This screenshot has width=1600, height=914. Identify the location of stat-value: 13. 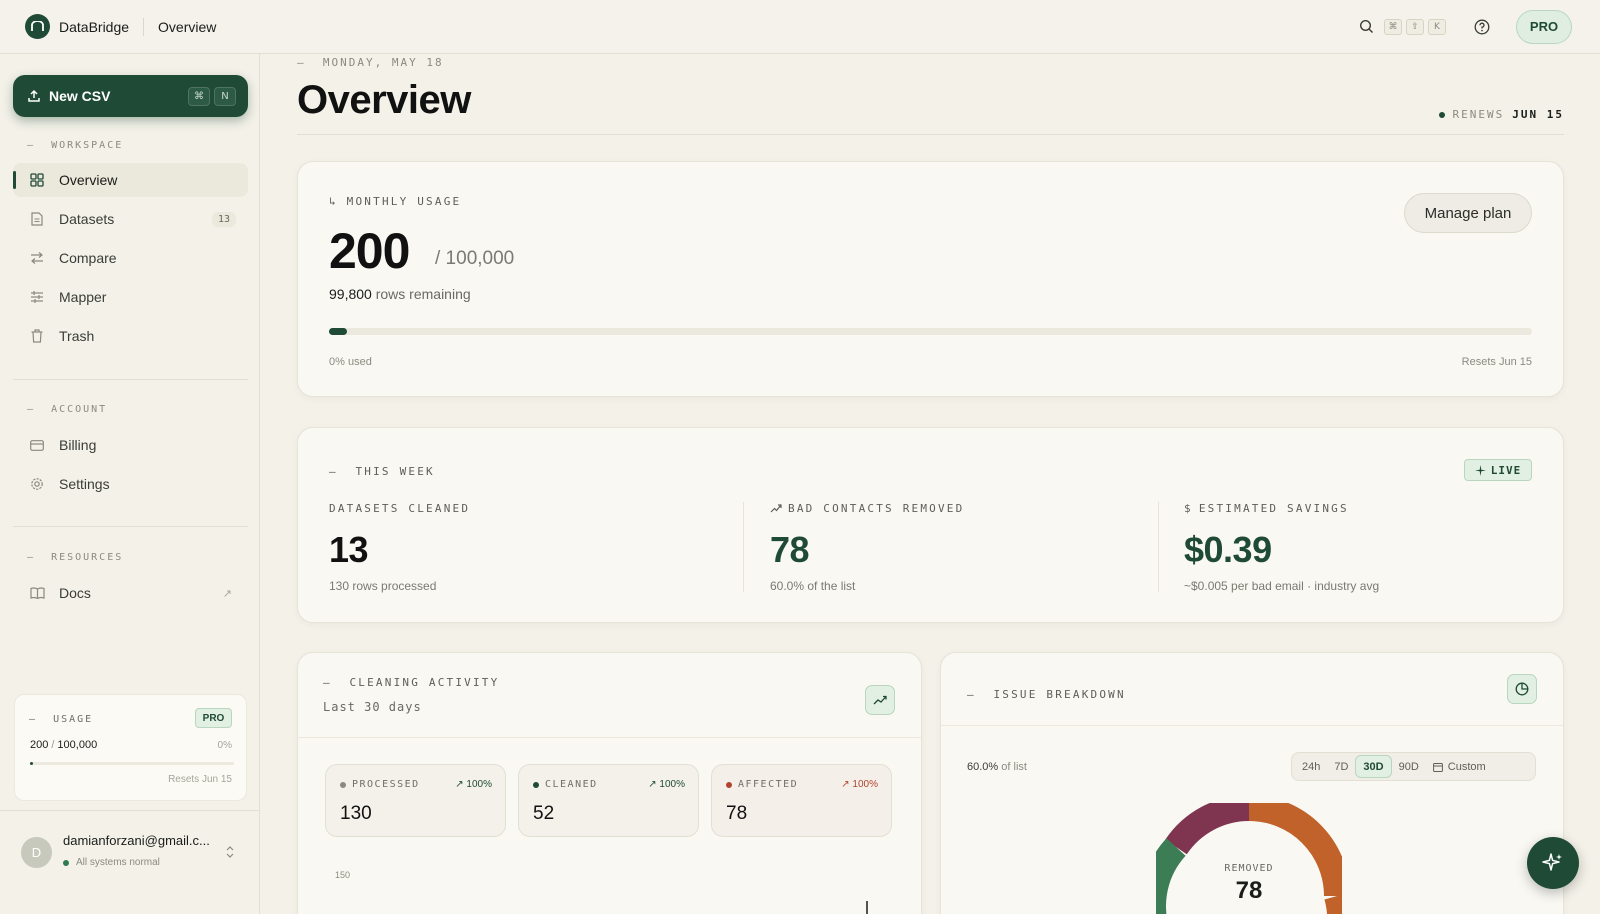
(349, 549).